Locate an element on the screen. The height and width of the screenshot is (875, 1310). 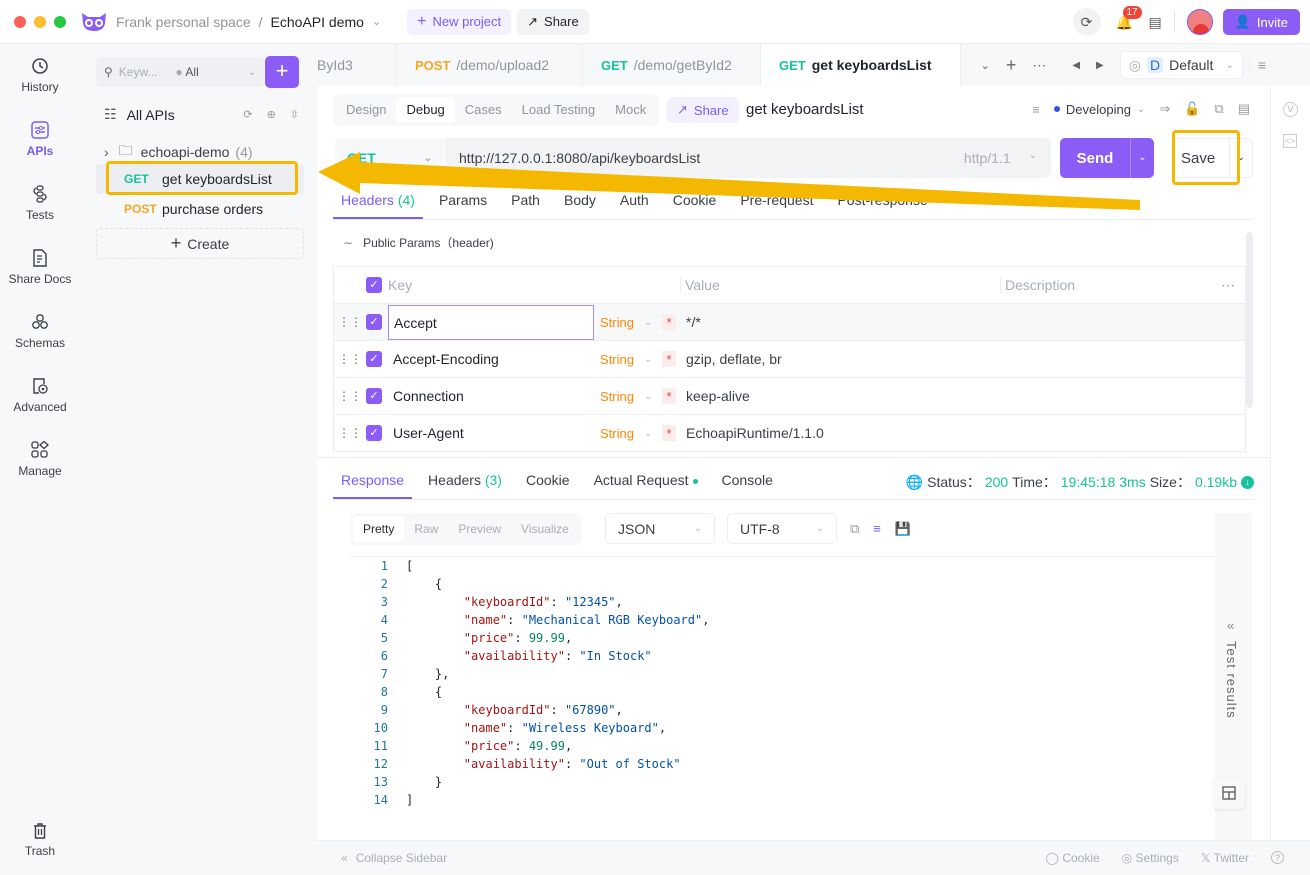
send-options-dropdown: ⌄ is located at coordinates (1142, 158).